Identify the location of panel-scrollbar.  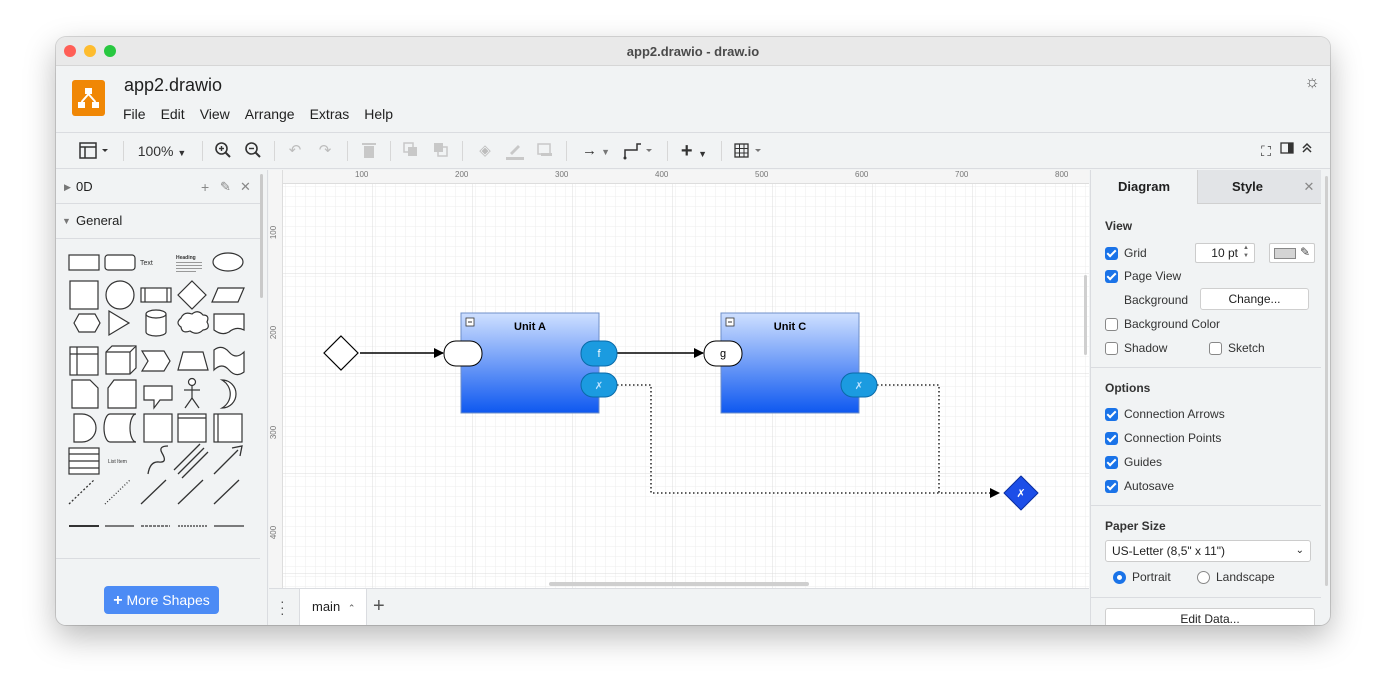
(1326, 381).